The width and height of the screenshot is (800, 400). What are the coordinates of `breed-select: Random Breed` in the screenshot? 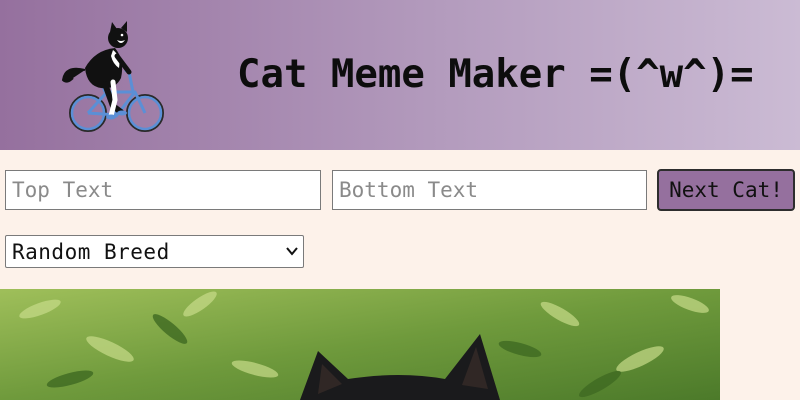 It's located at (154, 251).